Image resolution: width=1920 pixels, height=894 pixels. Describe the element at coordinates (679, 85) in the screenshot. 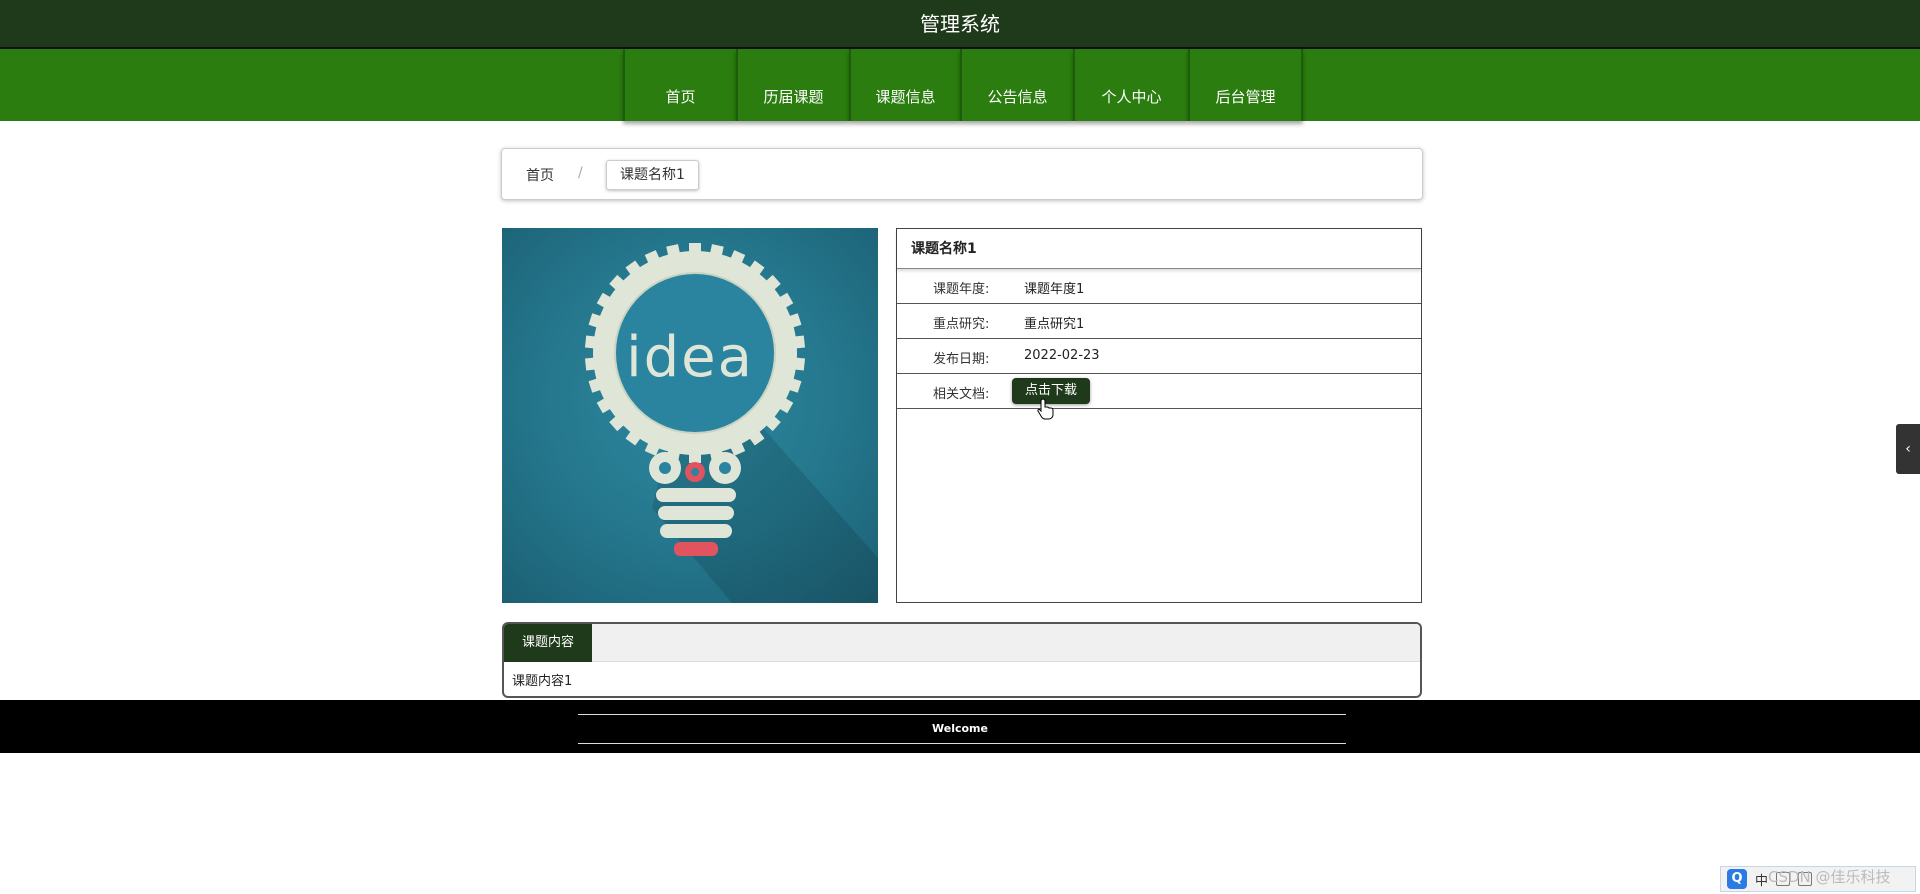

I see `nav-item-home: 首页` at that location.